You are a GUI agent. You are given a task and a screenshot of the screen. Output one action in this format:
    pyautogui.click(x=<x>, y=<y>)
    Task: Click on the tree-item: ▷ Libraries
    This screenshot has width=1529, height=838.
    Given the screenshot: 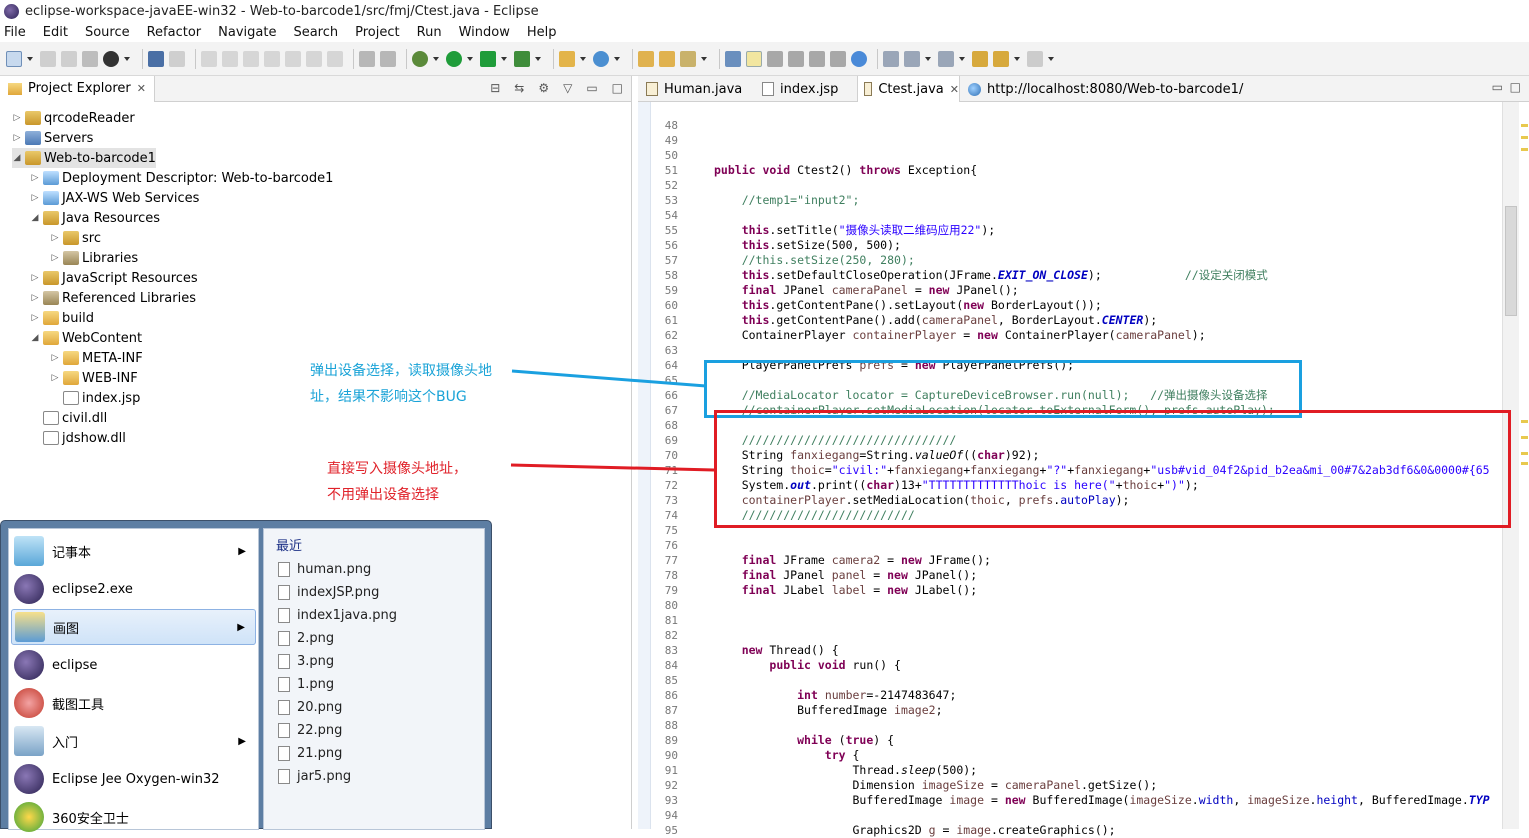 What is the action you would take?
    pyautogui.click(x=94, y=258)
    